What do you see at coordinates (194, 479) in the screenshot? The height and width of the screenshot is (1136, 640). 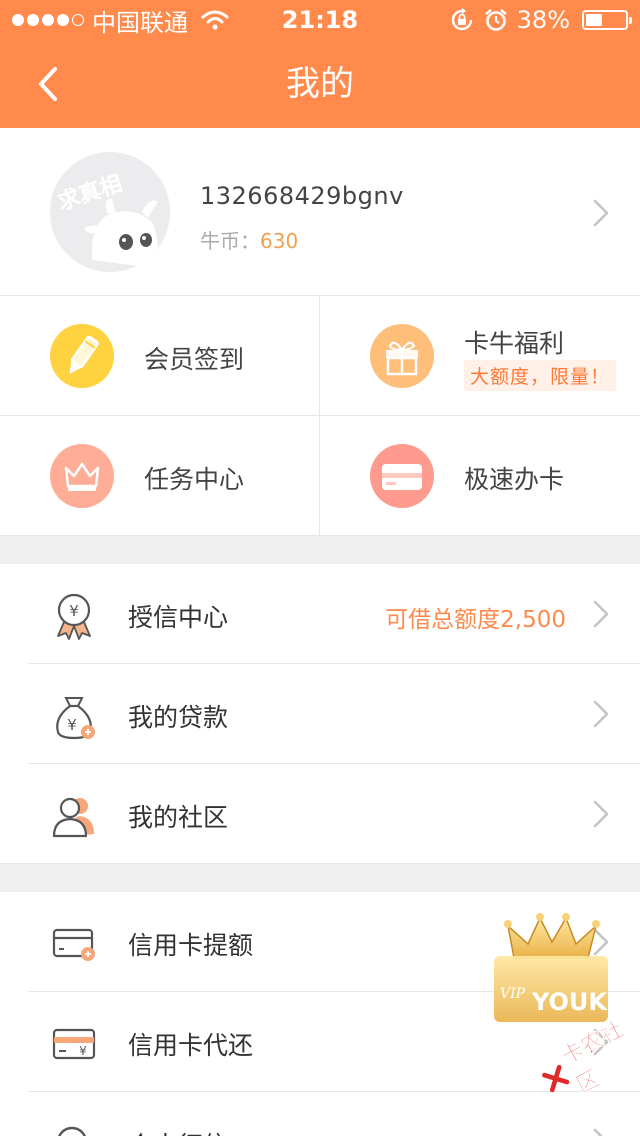 I see `quick-action-label: 任务中心` at bounding box center [194, 479].